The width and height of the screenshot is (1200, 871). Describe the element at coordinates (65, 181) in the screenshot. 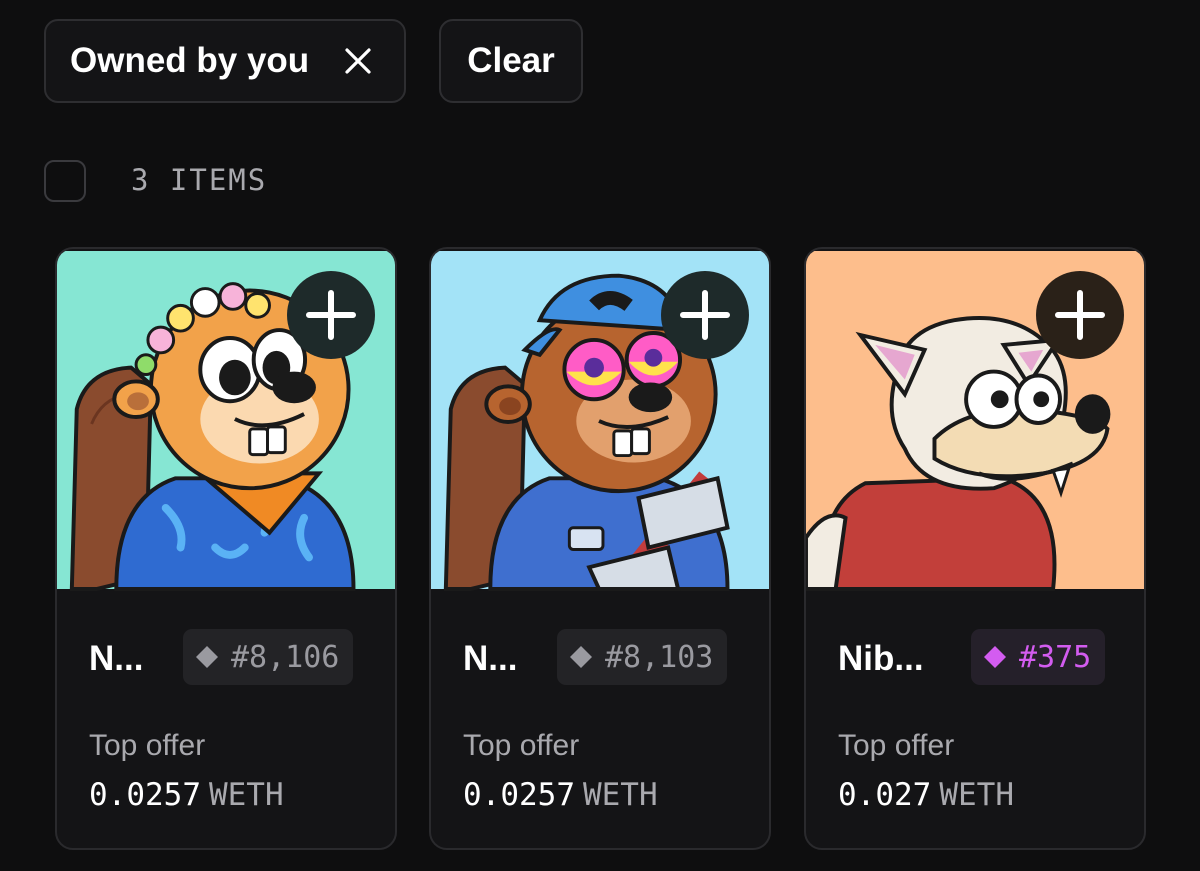

I see `select-all-checkbox` at that location.